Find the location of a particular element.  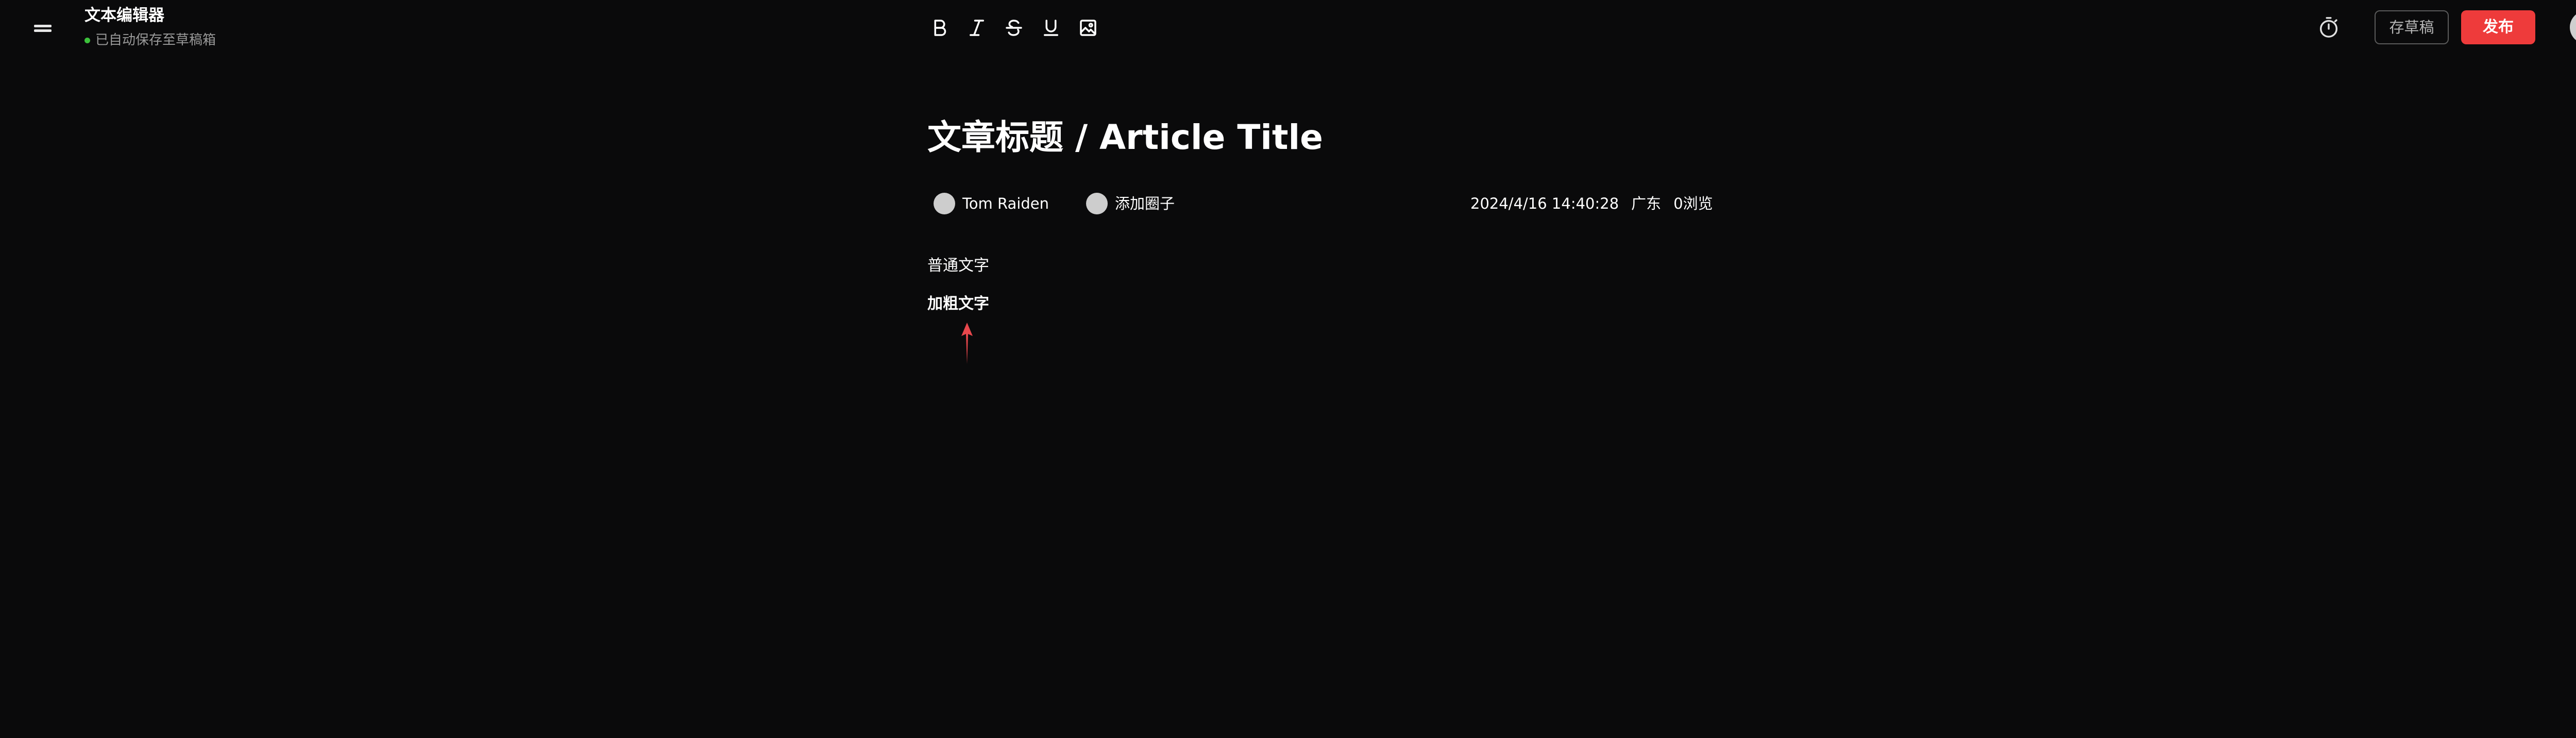

annotation-arrow-icon is located at coordinates (967, 343).